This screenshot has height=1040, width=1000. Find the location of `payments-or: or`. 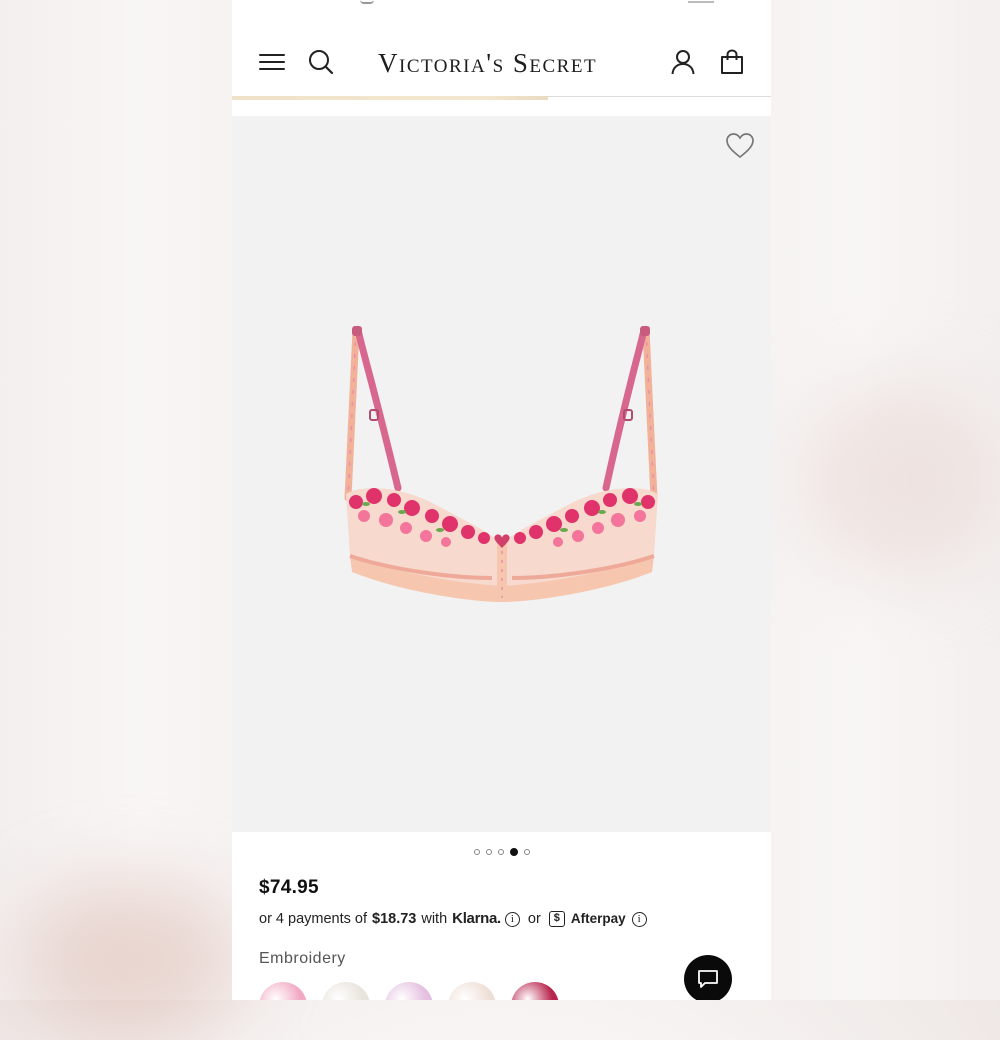

payments-or: or is located at coordinates (534, 919).